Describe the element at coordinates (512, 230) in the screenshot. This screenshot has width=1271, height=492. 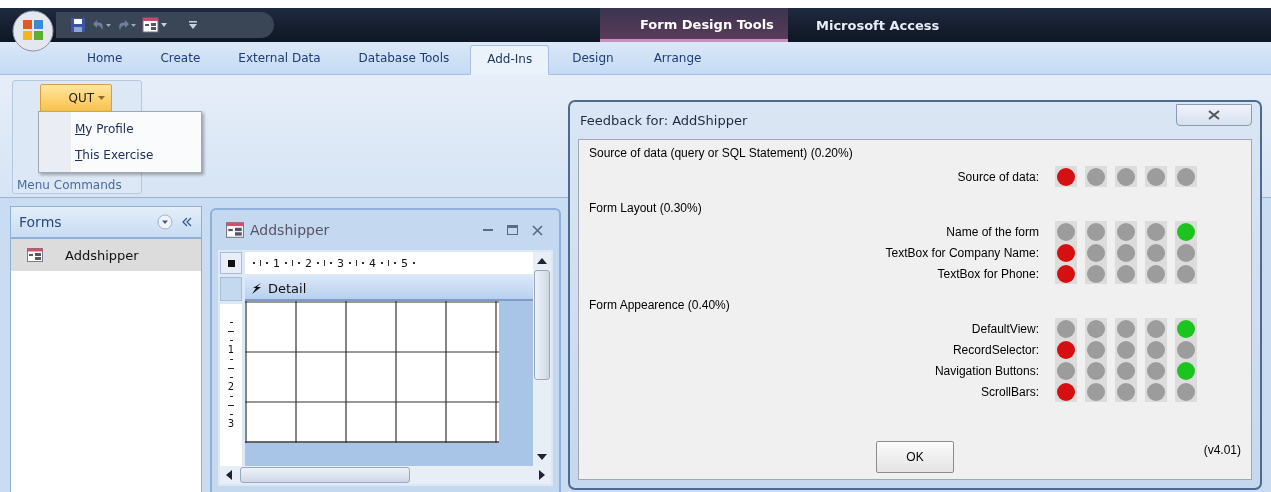
I see `maximize-icon` at that location.